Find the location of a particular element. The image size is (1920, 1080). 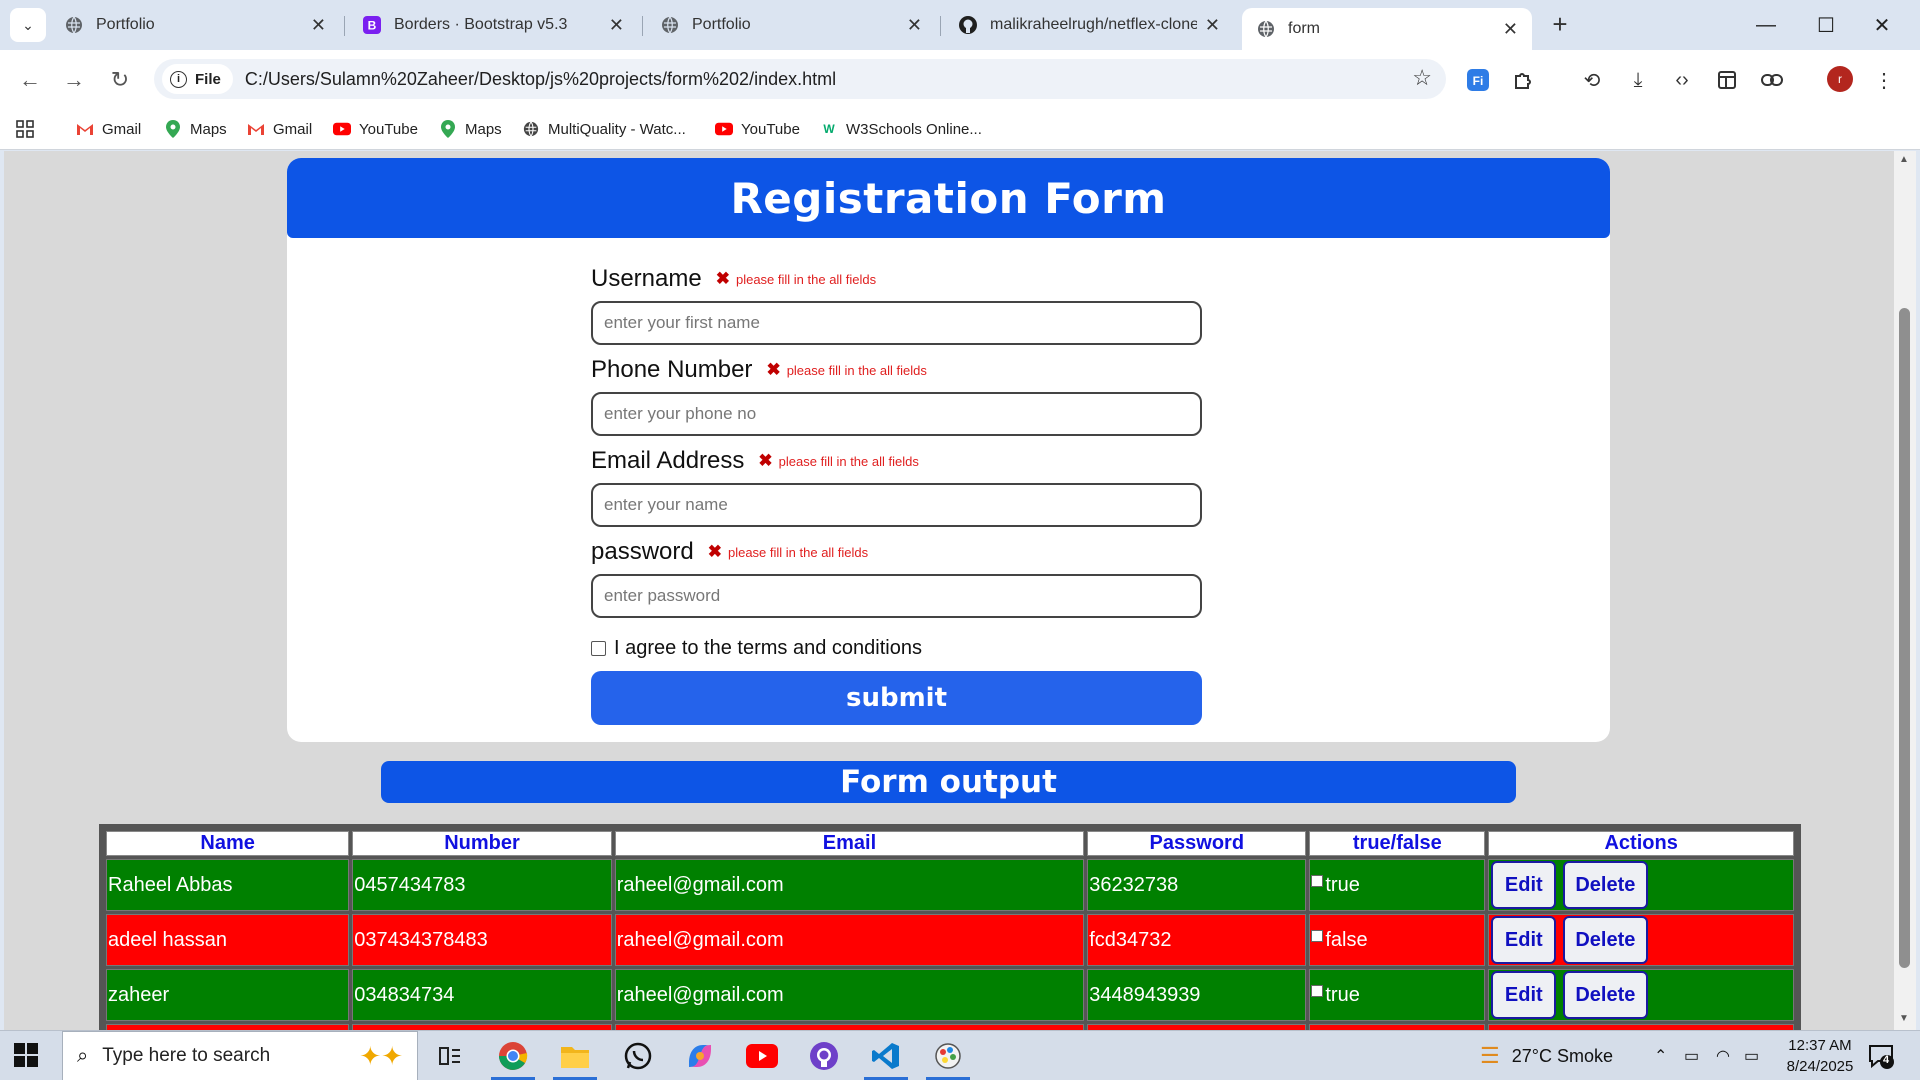

extension-fi-icon: Fi is located at coordinates (1478, 80).